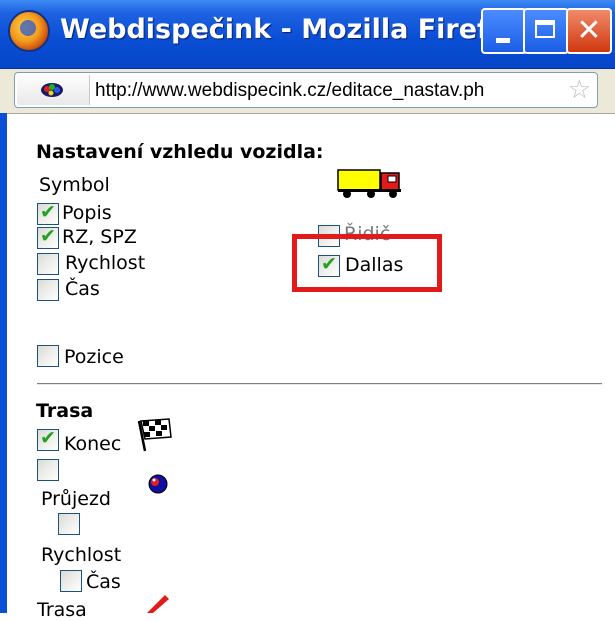  Describe the element at coordinates (87, 213) in the screenshot. I see `label-popis: Popis` at that location.